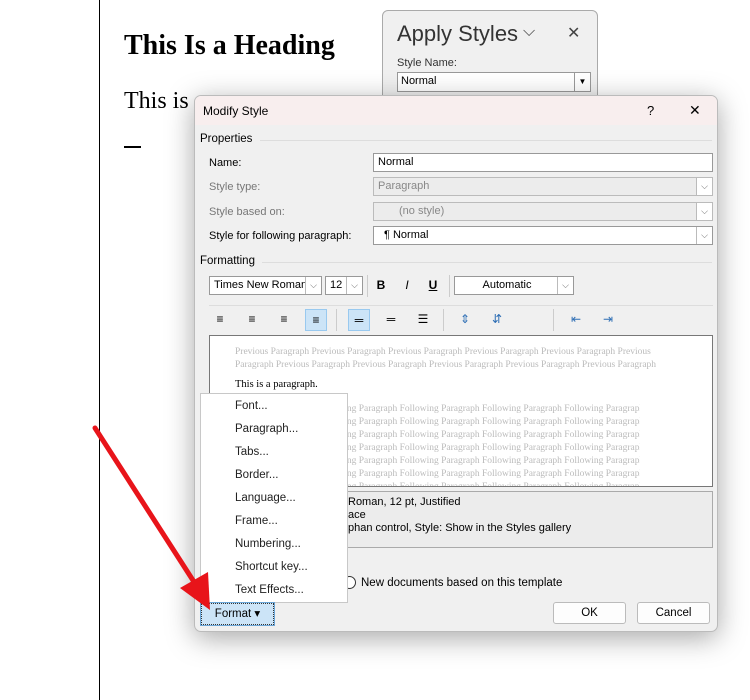 The width and height of the screenshot is (750, 700). I want to click on red-arrow-annotation, so click(151, 517).